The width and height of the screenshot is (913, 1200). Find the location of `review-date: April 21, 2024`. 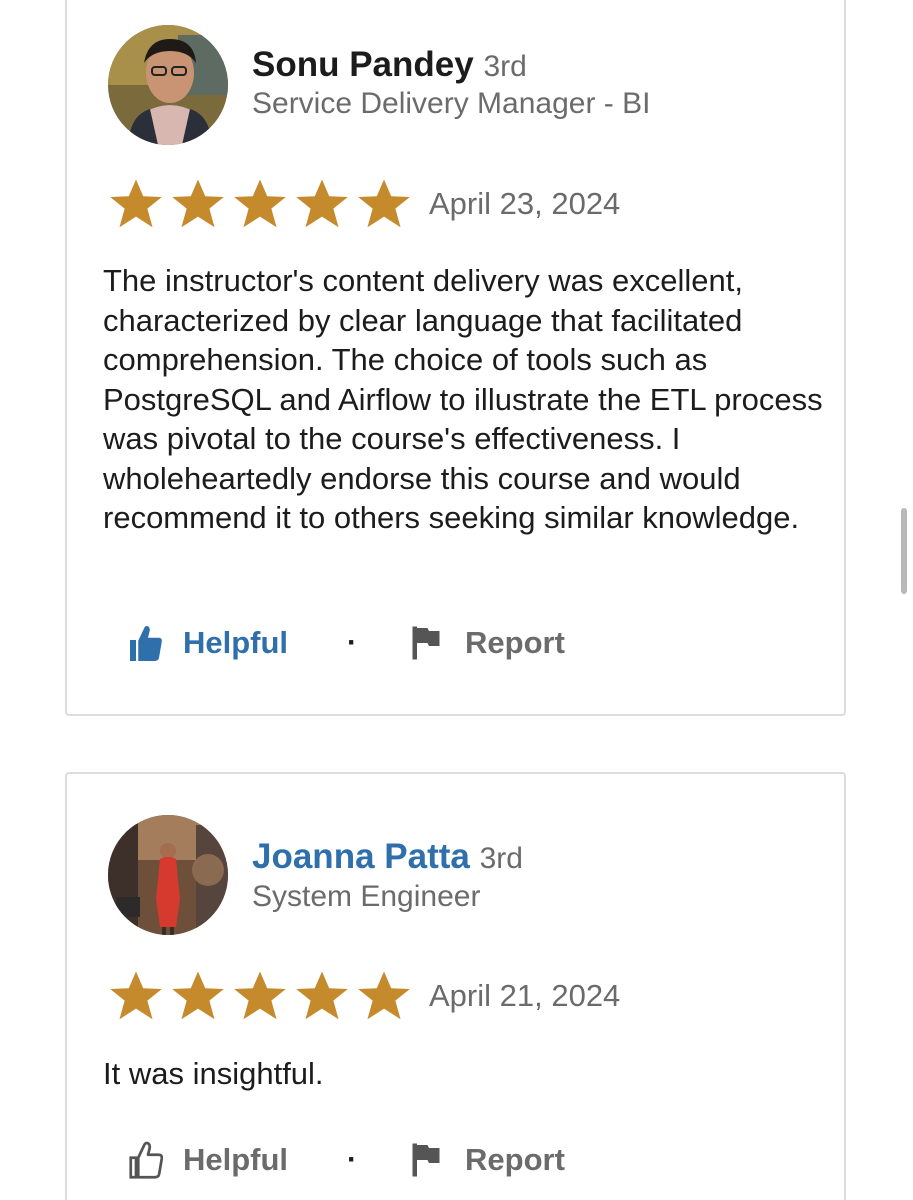

review-date: April 21, 2024 is located at coordinates (525, 995).